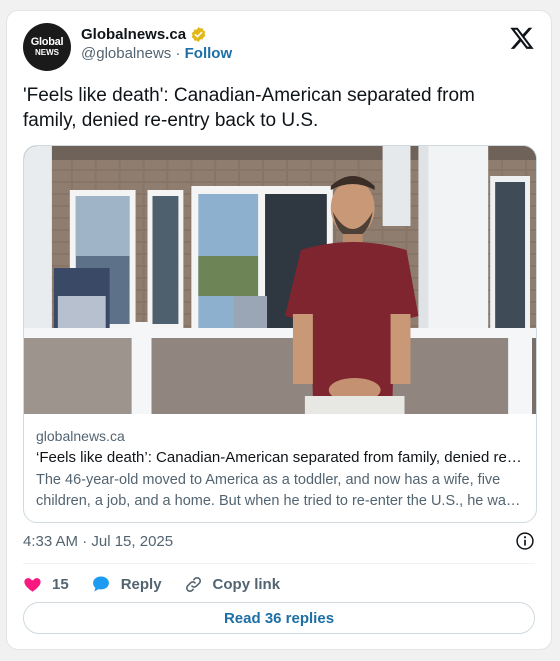 The image size is (560, 661). Describe the element at coordinates (80, 436) in the screenshot. I see `link-domain: globalnews.ca` at that location.